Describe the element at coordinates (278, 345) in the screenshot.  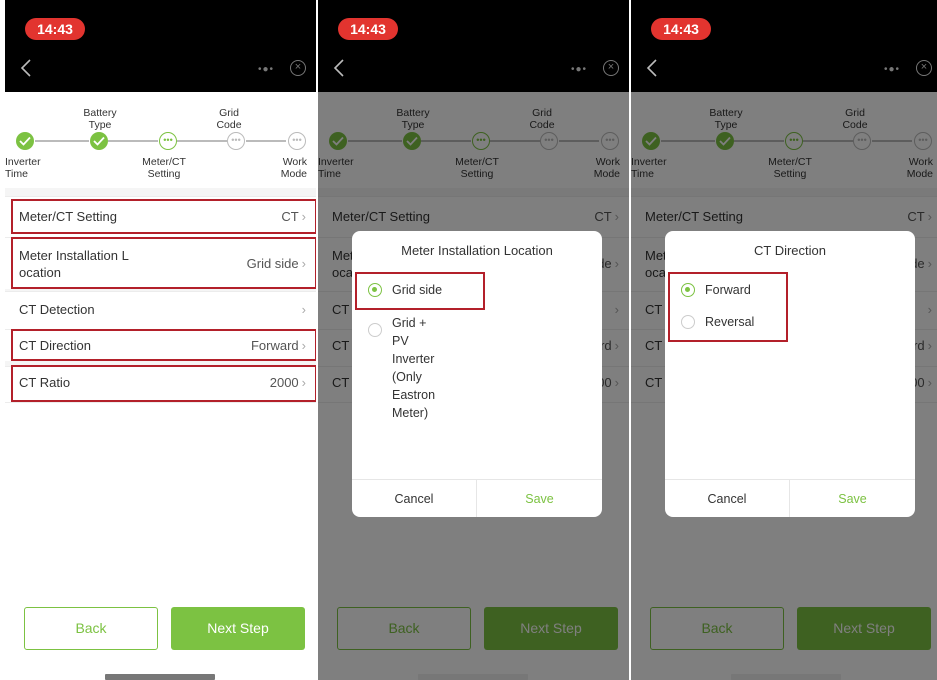
I see `row-value: Forward ›` at that location.